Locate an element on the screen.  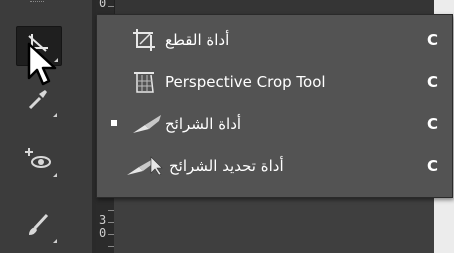
menu-item-label: أداة تحديد الشرائح is located at coordinates (226, 166).